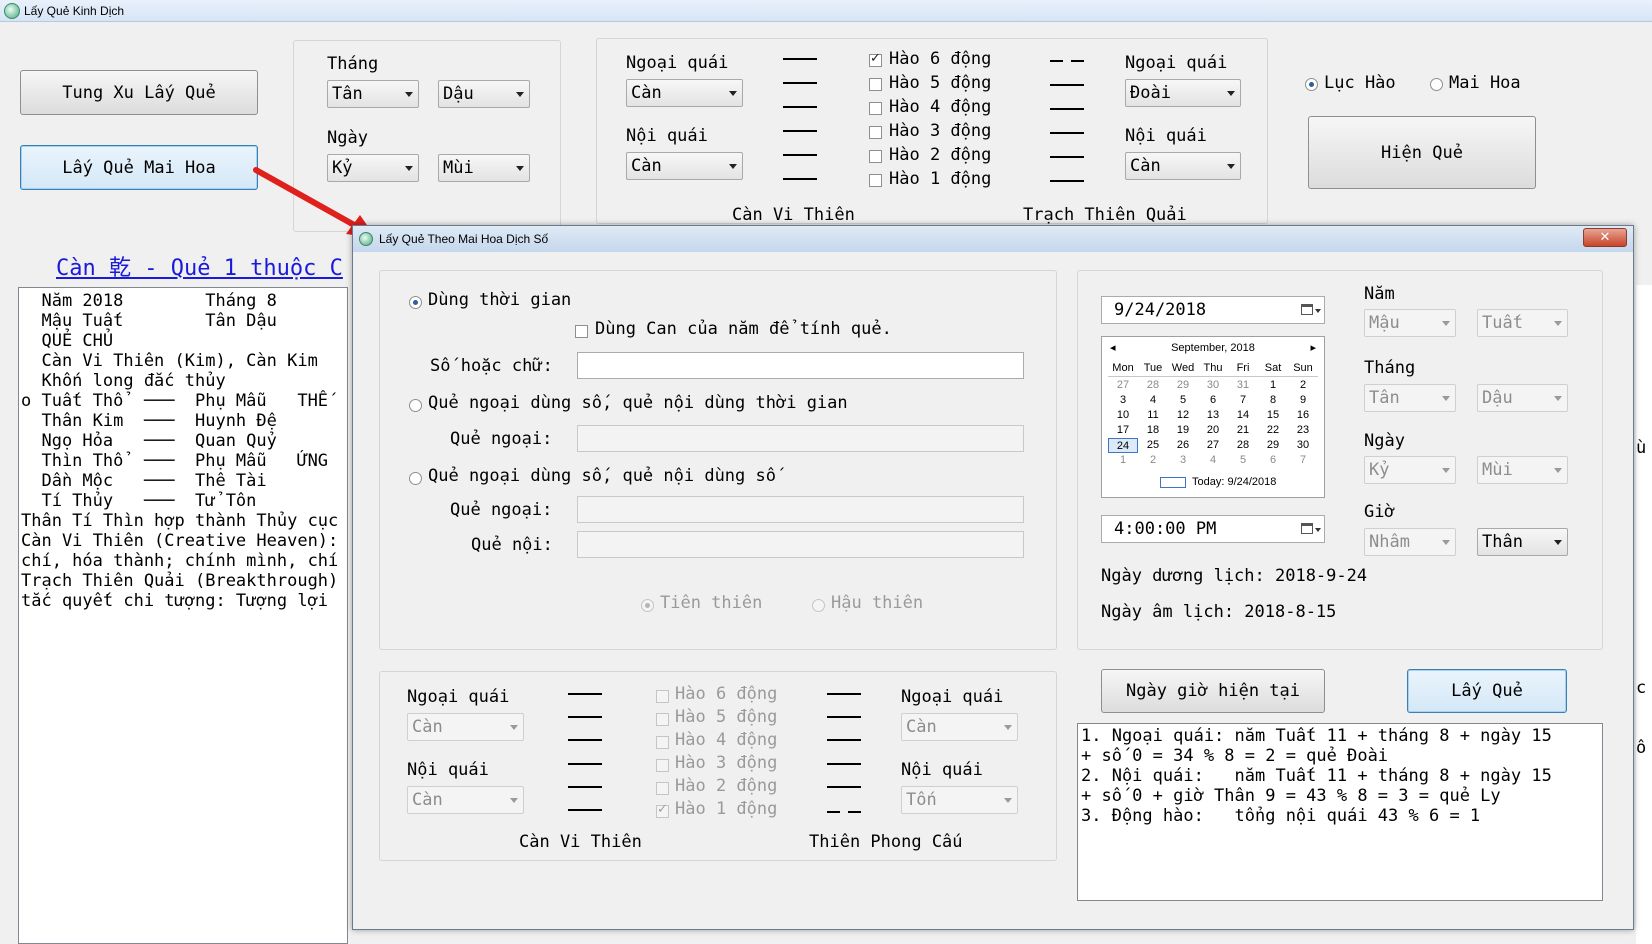 The width and height of the screenshot is (1652, 944). I want to click on calendar-day: 26, so click(1183, 445).